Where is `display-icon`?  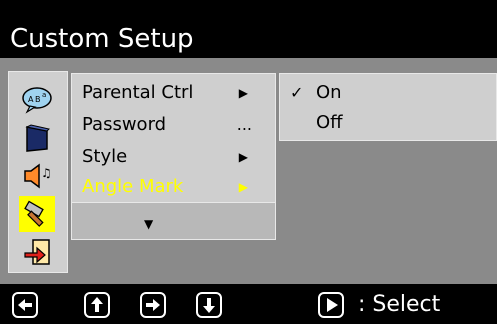 display-icon is located at coordinates (37, 138).